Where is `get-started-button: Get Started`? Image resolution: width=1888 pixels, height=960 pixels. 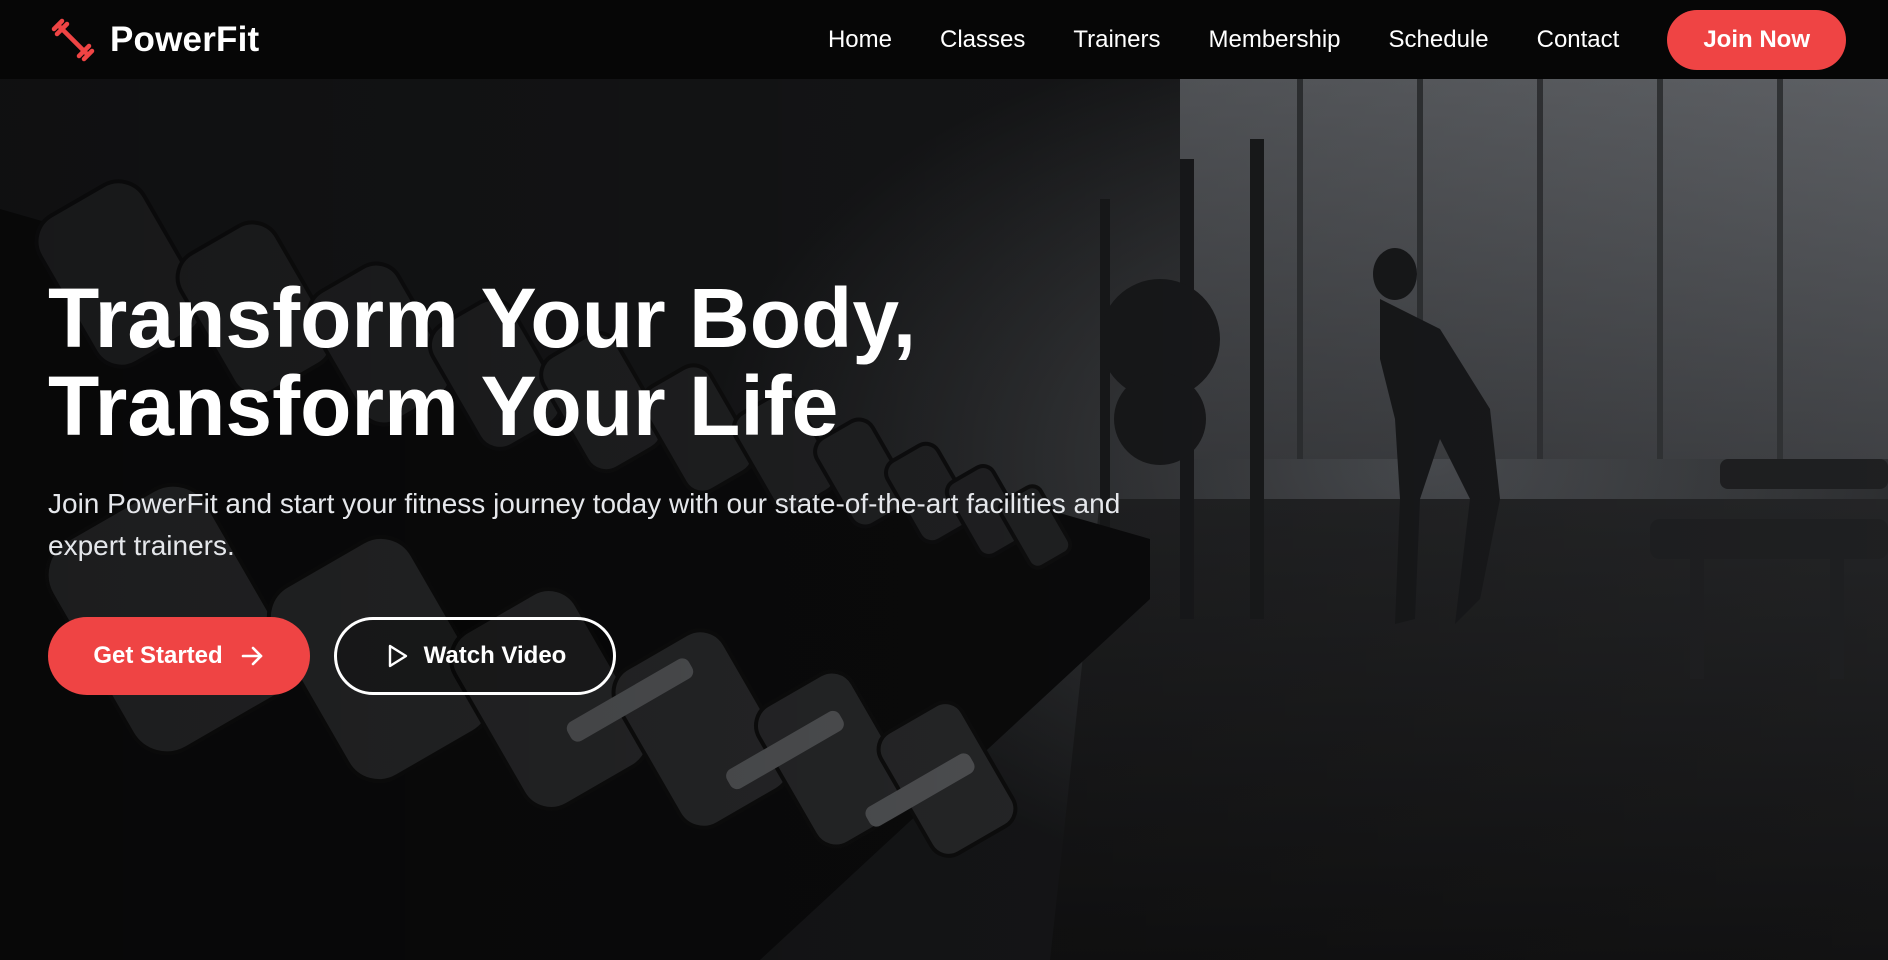 get-started-button: Get Started is located at coordinates (179, 656).